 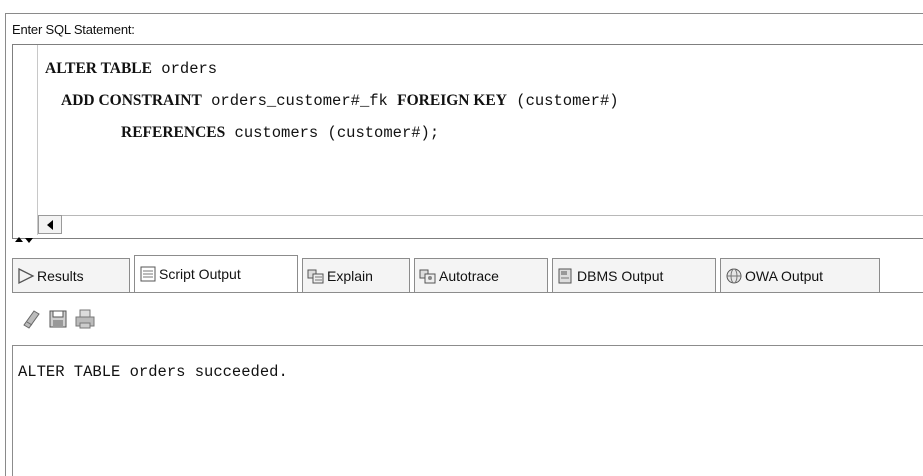 I want to click on tabs-divider, so click(x=467, y=292).